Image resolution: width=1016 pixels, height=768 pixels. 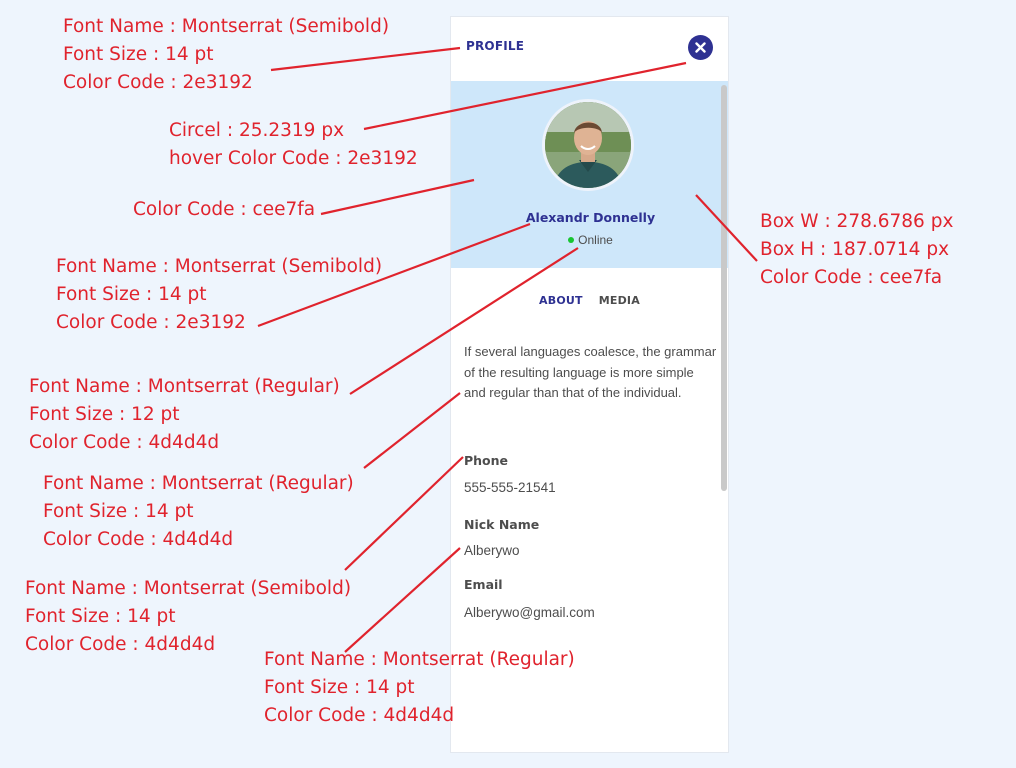 I want to click on panel-title: PROFILE, so click(x=495, y=46).